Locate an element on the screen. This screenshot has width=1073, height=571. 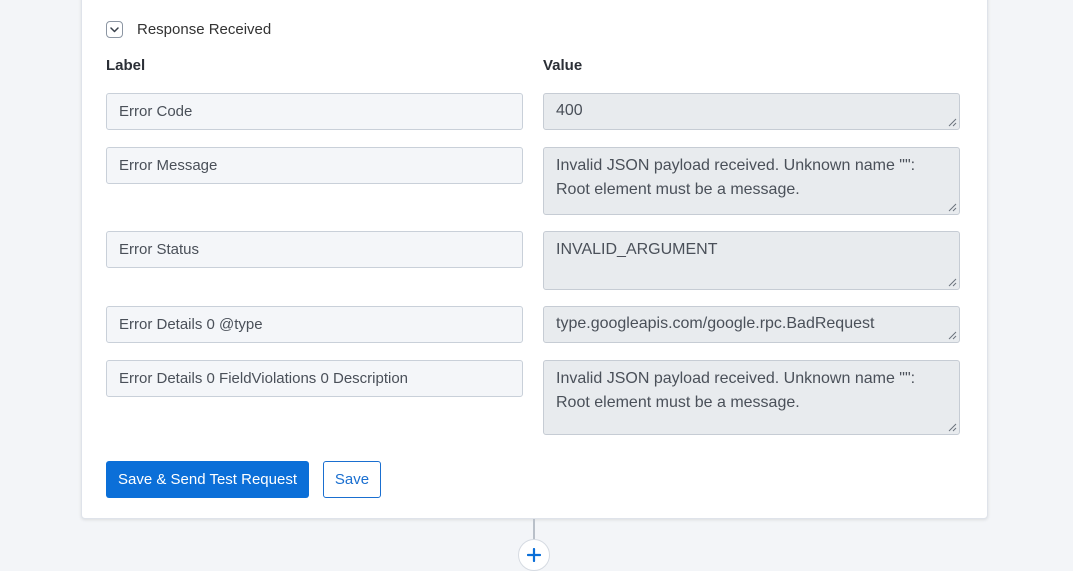
response-section-toggle: Response Received is located at coordinates (188, 29).